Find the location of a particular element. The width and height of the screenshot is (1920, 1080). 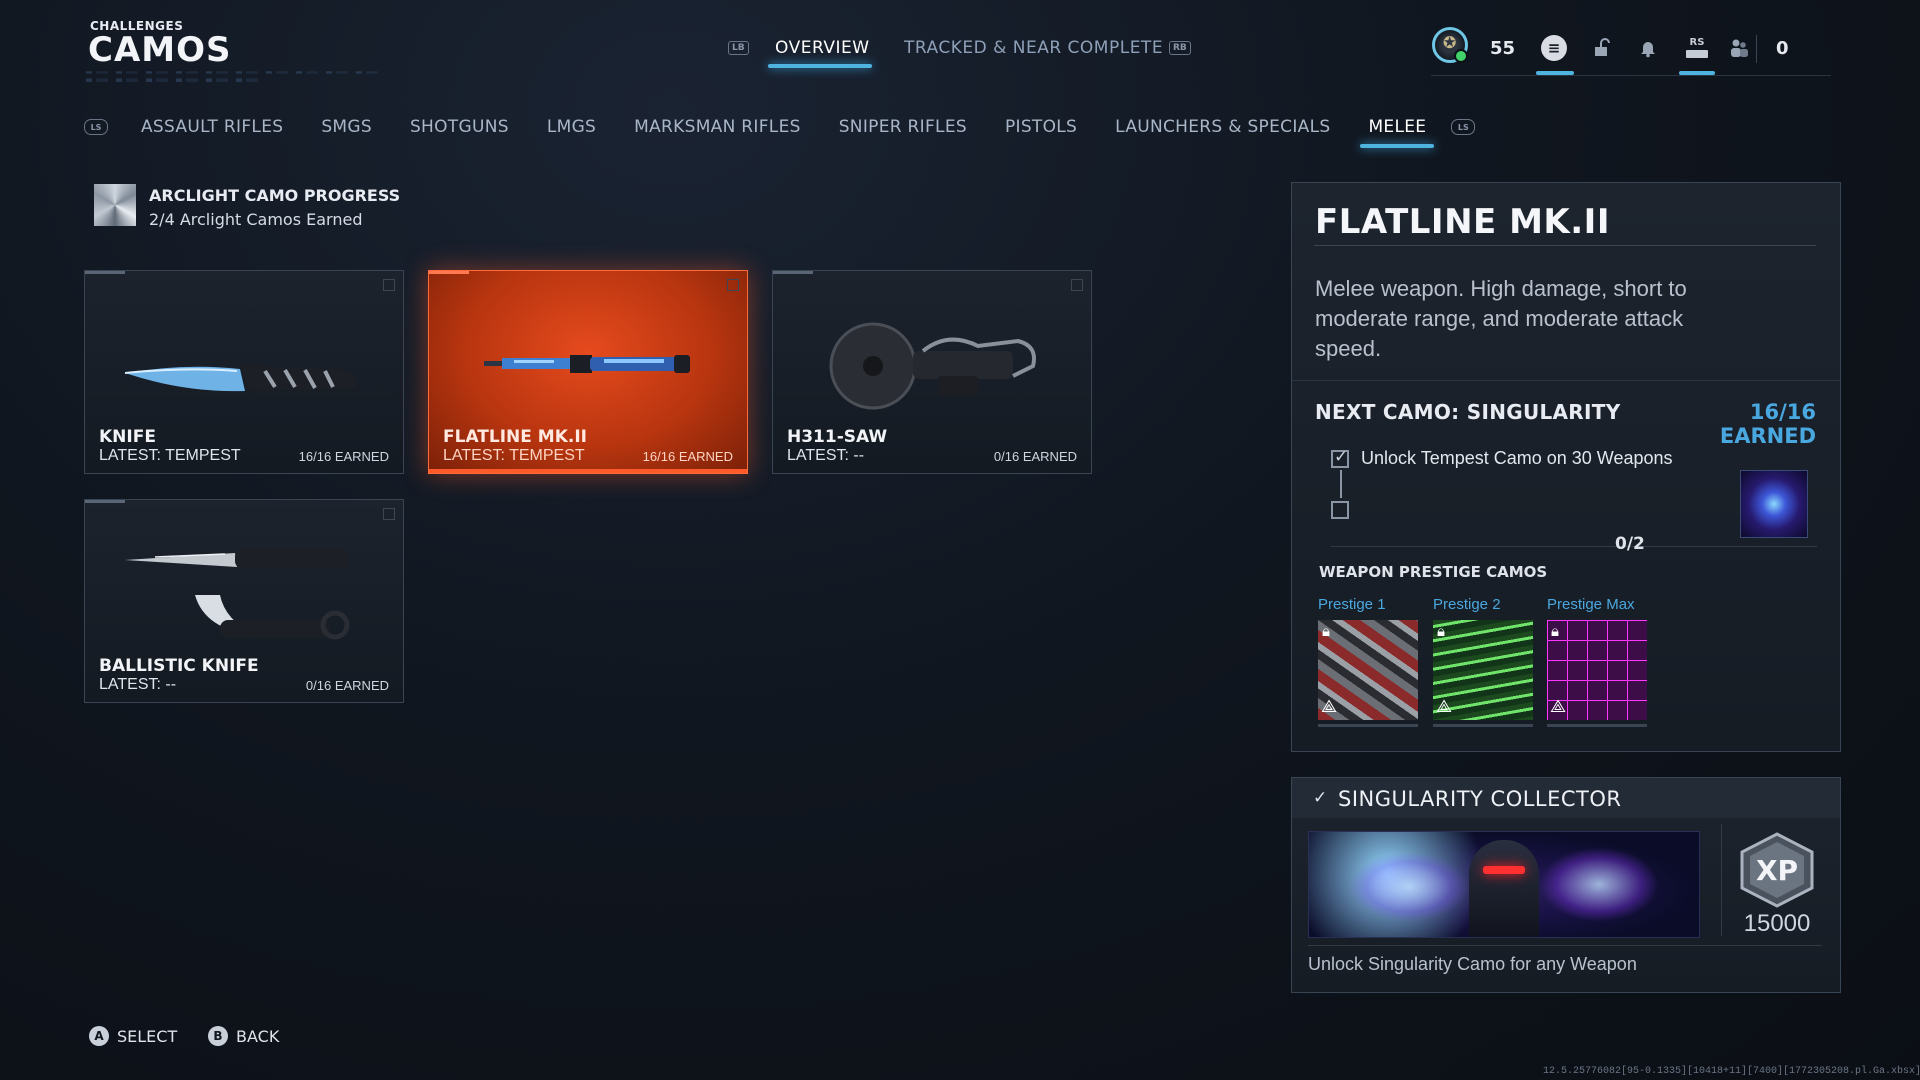

online-status-icon is located at coordinates (1461, 56).